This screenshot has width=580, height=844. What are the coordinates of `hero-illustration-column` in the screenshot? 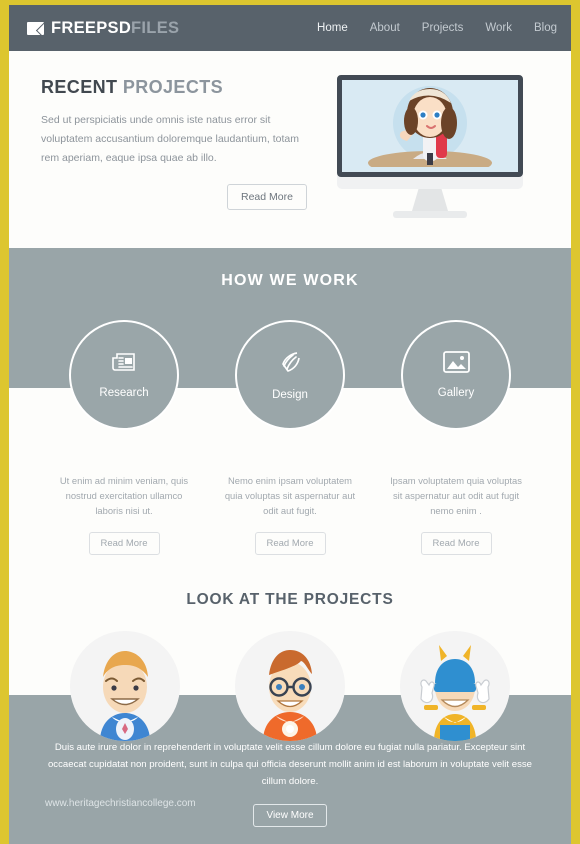 It's located at (440, 161).